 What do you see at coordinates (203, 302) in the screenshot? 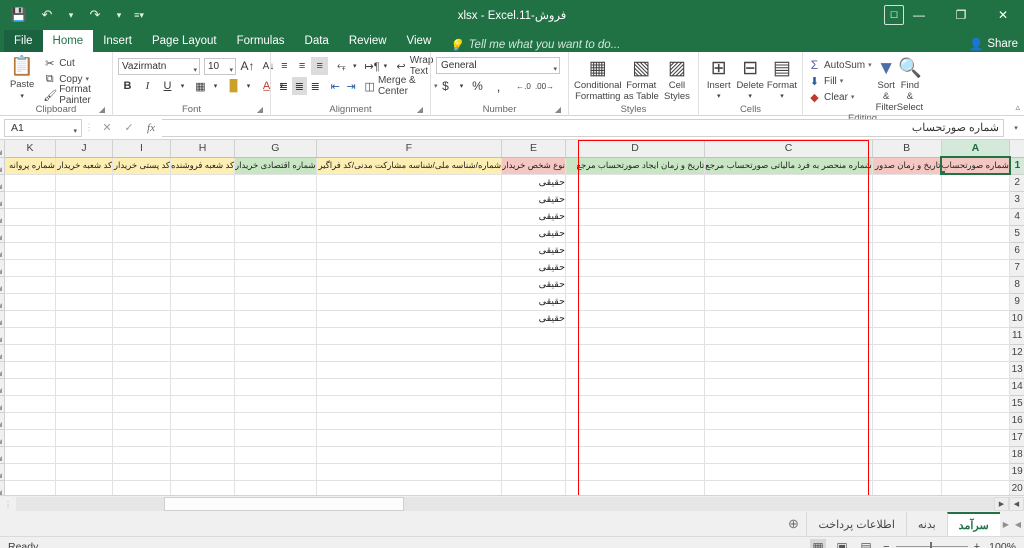
I see `cell-H9` at bounding box center [203, 302].